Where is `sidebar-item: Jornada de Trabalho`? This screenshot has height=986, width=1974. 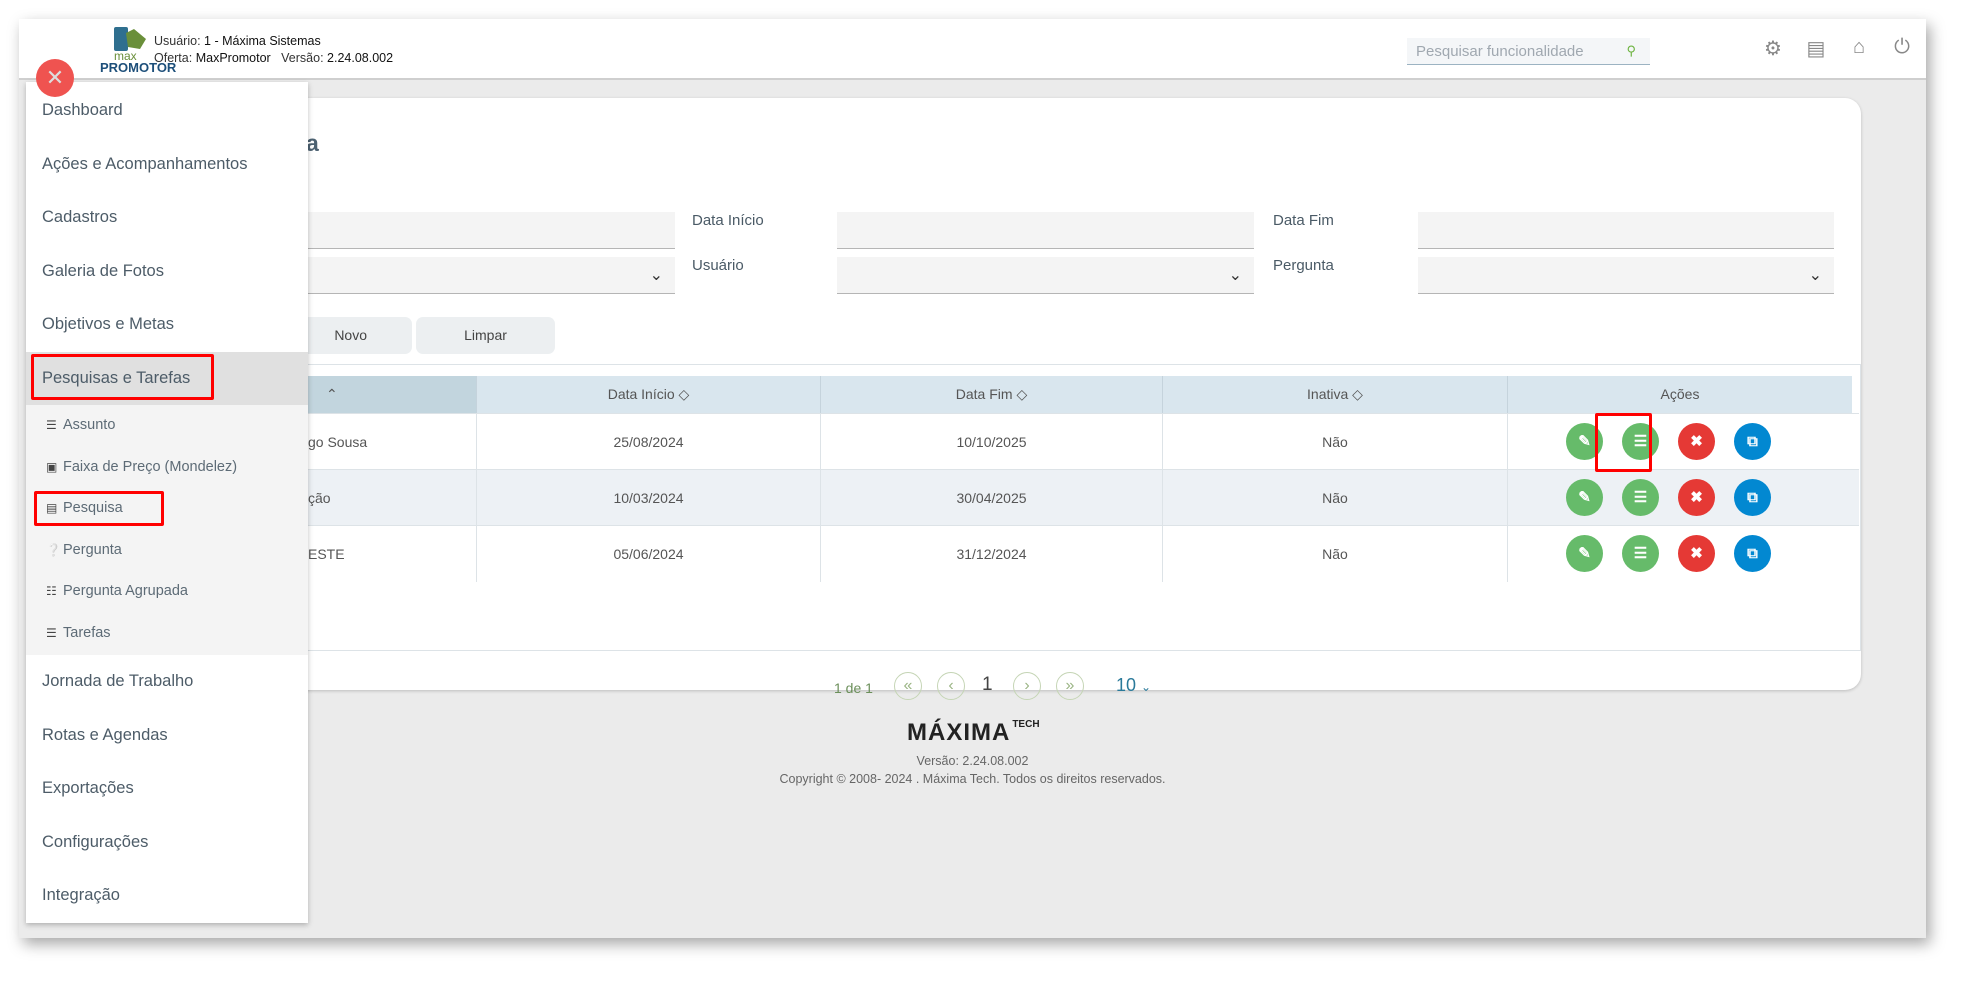 sidebar-item: Jornada de Trabalho is located at coordinates (167, 681).